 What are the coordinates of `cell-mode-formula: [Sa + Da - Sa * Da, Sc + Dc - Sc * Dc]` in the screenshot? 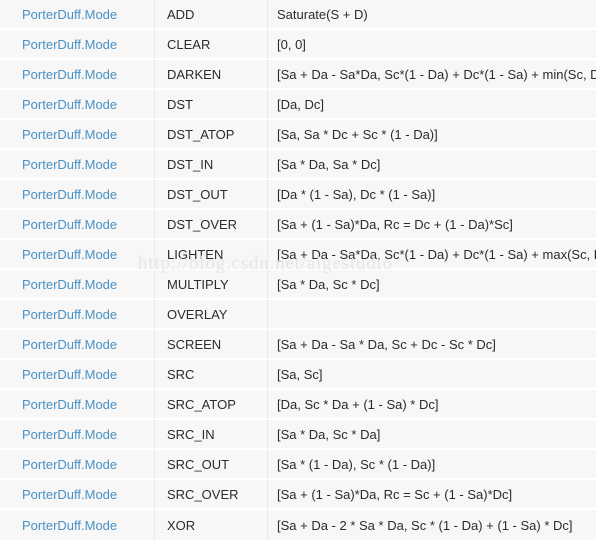 It's located at (432, 345).